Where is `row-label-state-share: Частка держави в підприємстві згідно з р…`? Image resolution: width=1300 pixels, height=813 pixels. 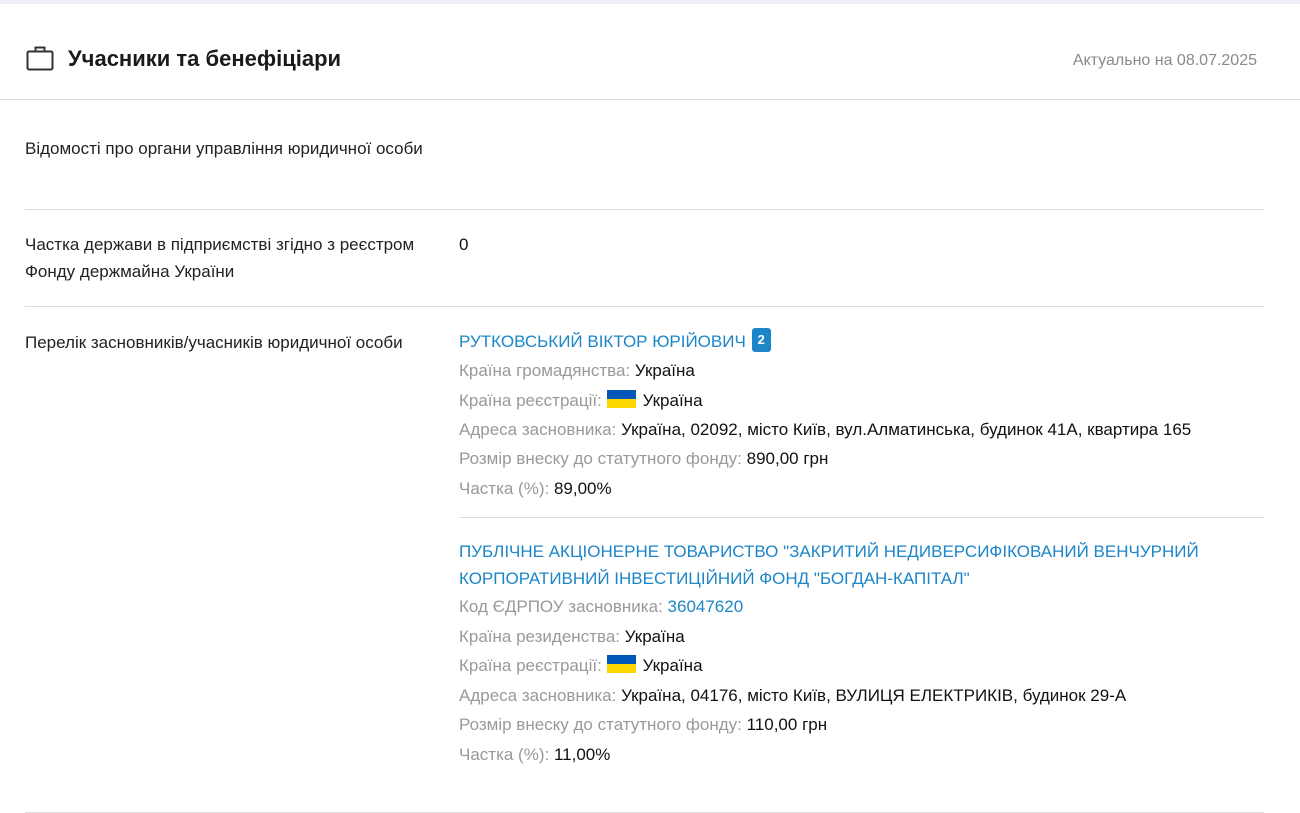
row-label-state-share: Частка держави в підприємстві згідно з р… is located at coordinates (220, 258).